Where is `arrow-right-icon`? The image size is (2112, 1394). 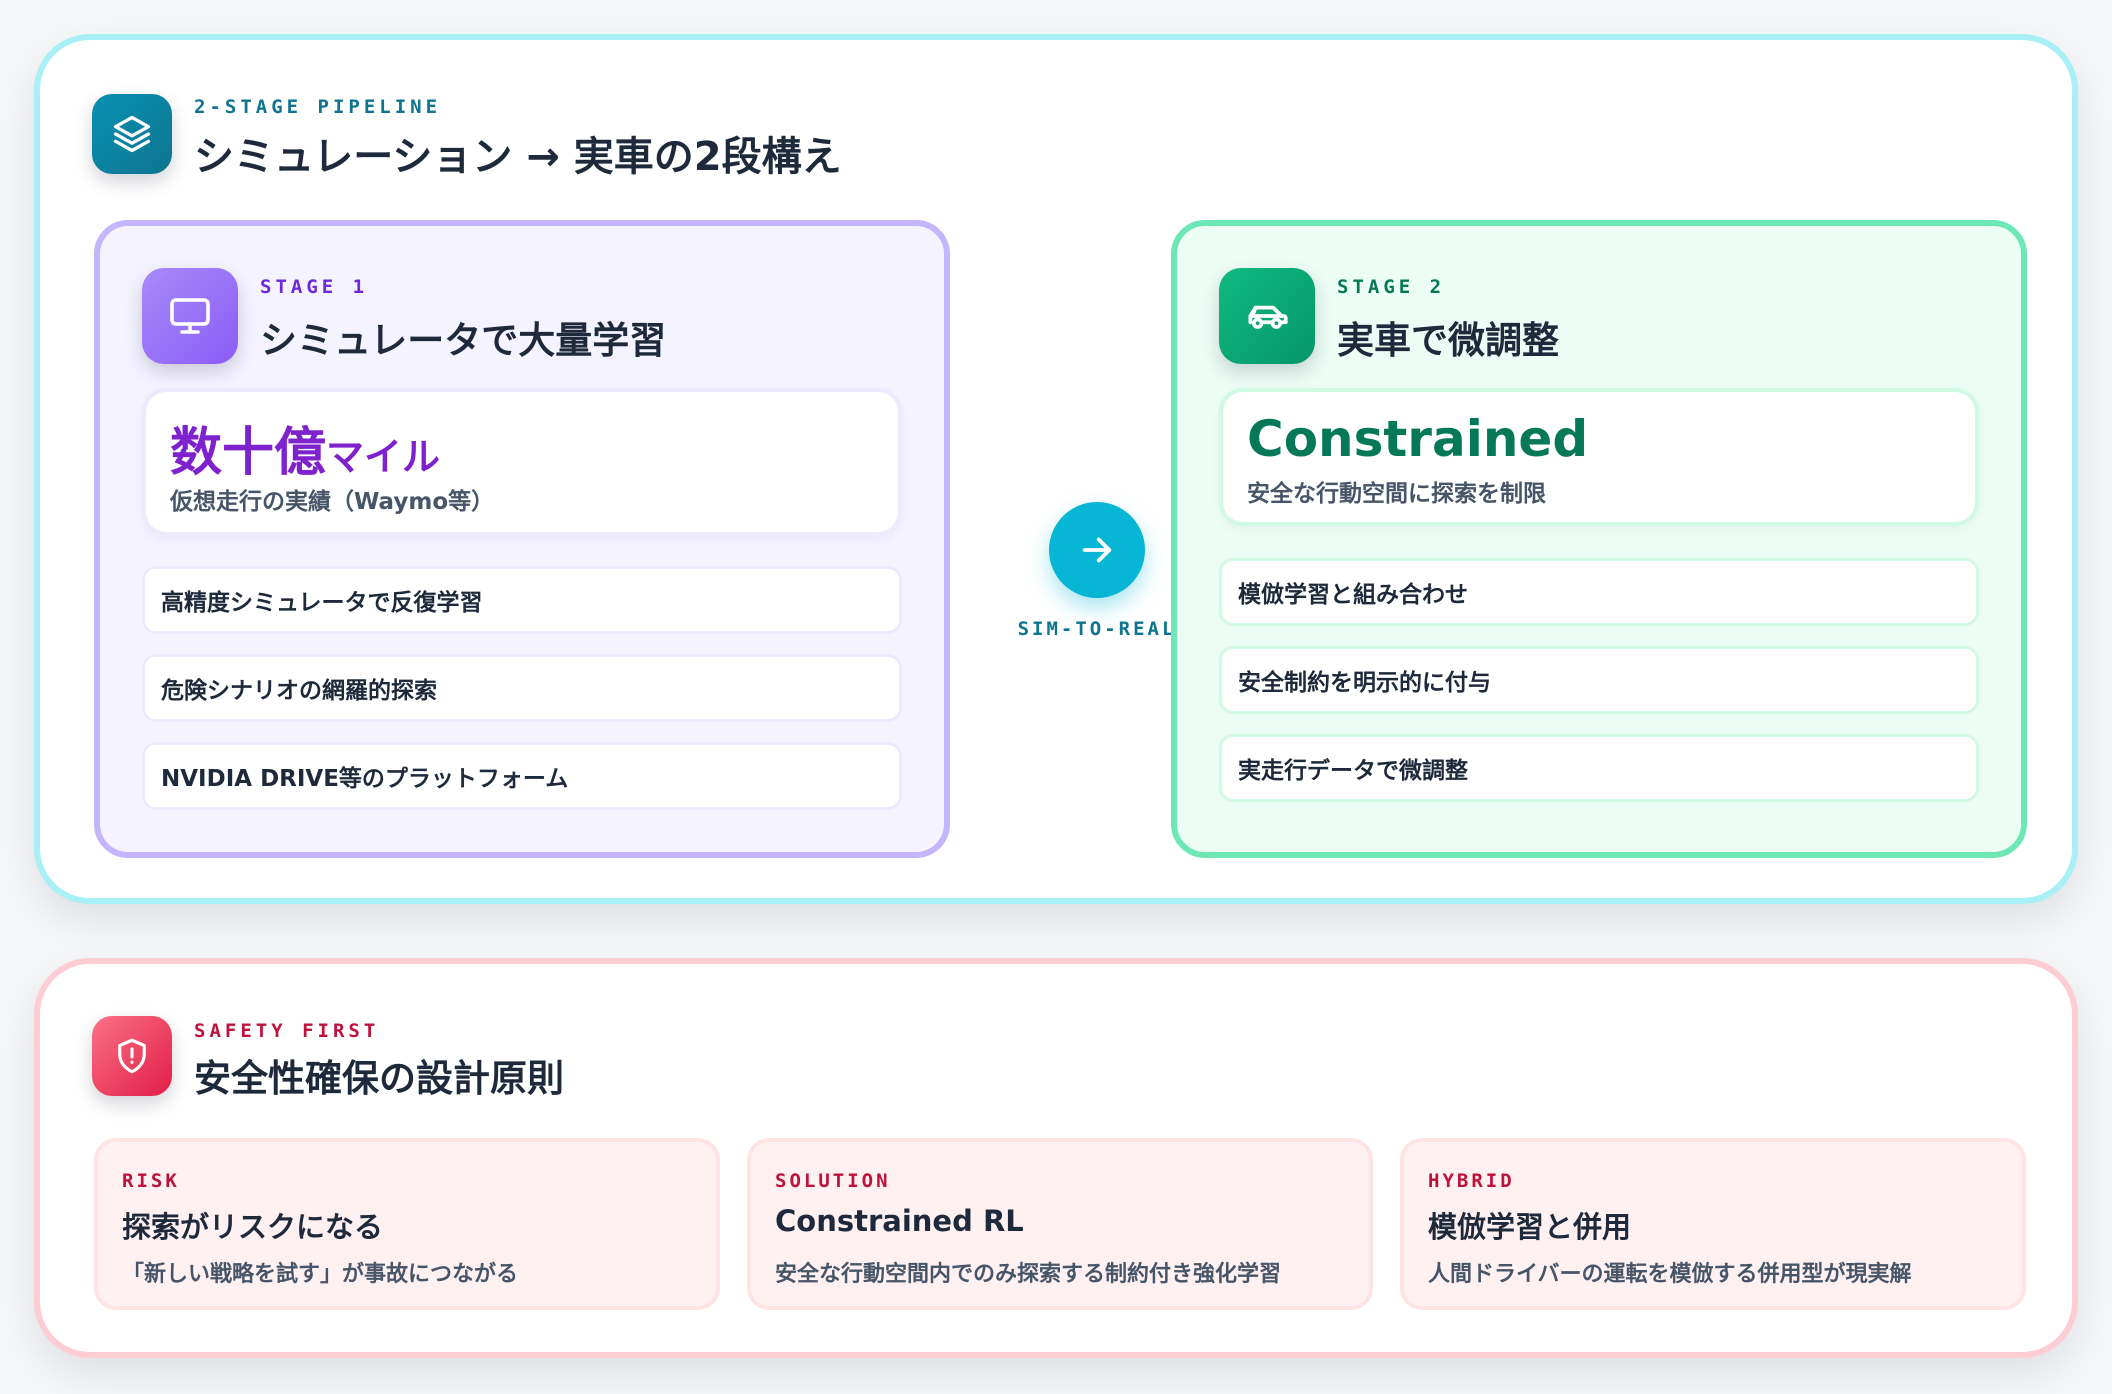
arrow-right-icon is located at coordinates (1097, 550).